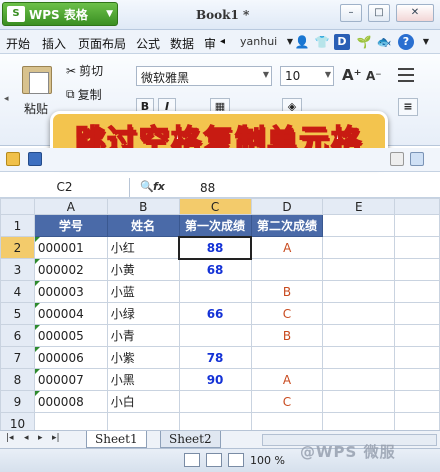 The height and width of the screenshot is (472, 440). I want to click on search-icon: 🔍, so click(147, 186).